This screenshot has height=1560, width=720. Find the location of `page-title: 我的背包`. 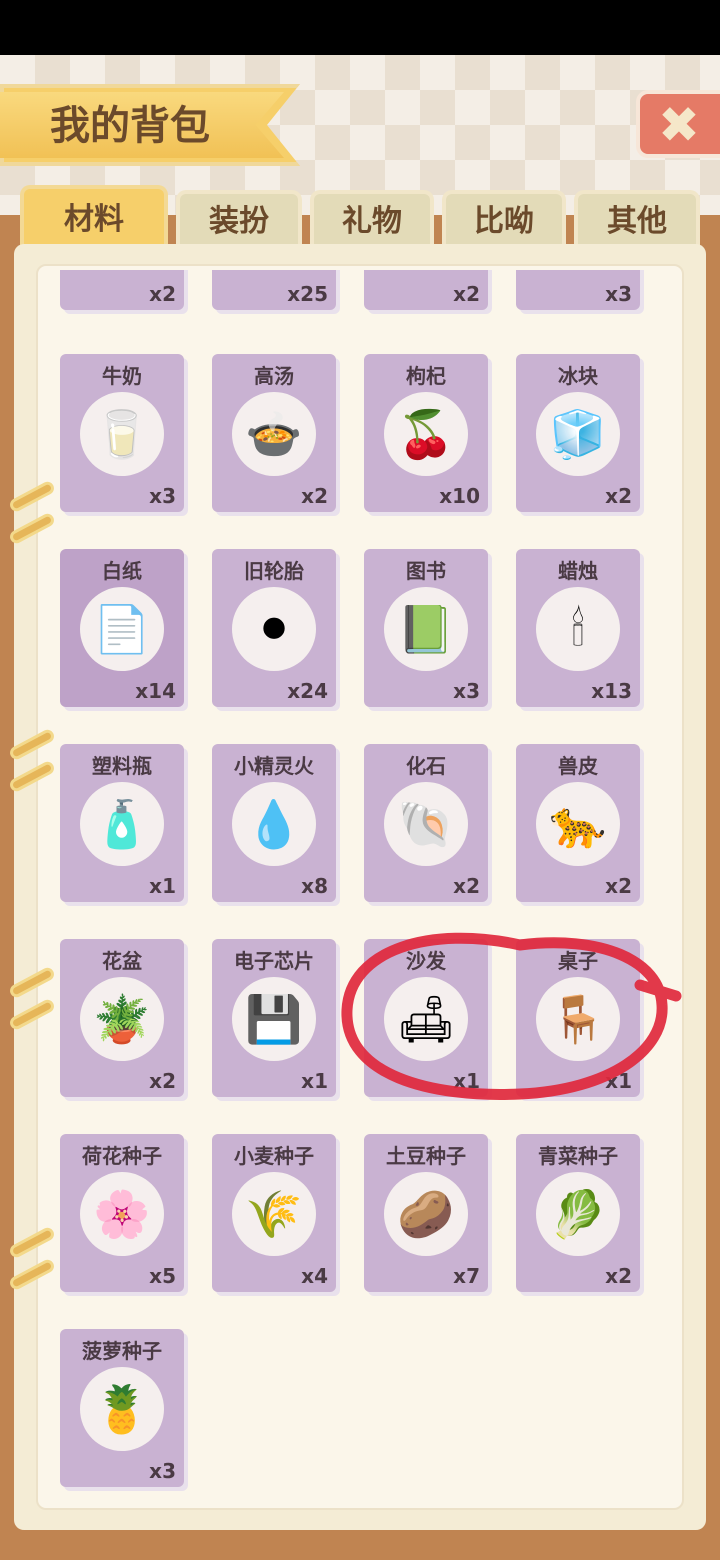

page-title: 我的背包 is located at coordinates (130, 126).